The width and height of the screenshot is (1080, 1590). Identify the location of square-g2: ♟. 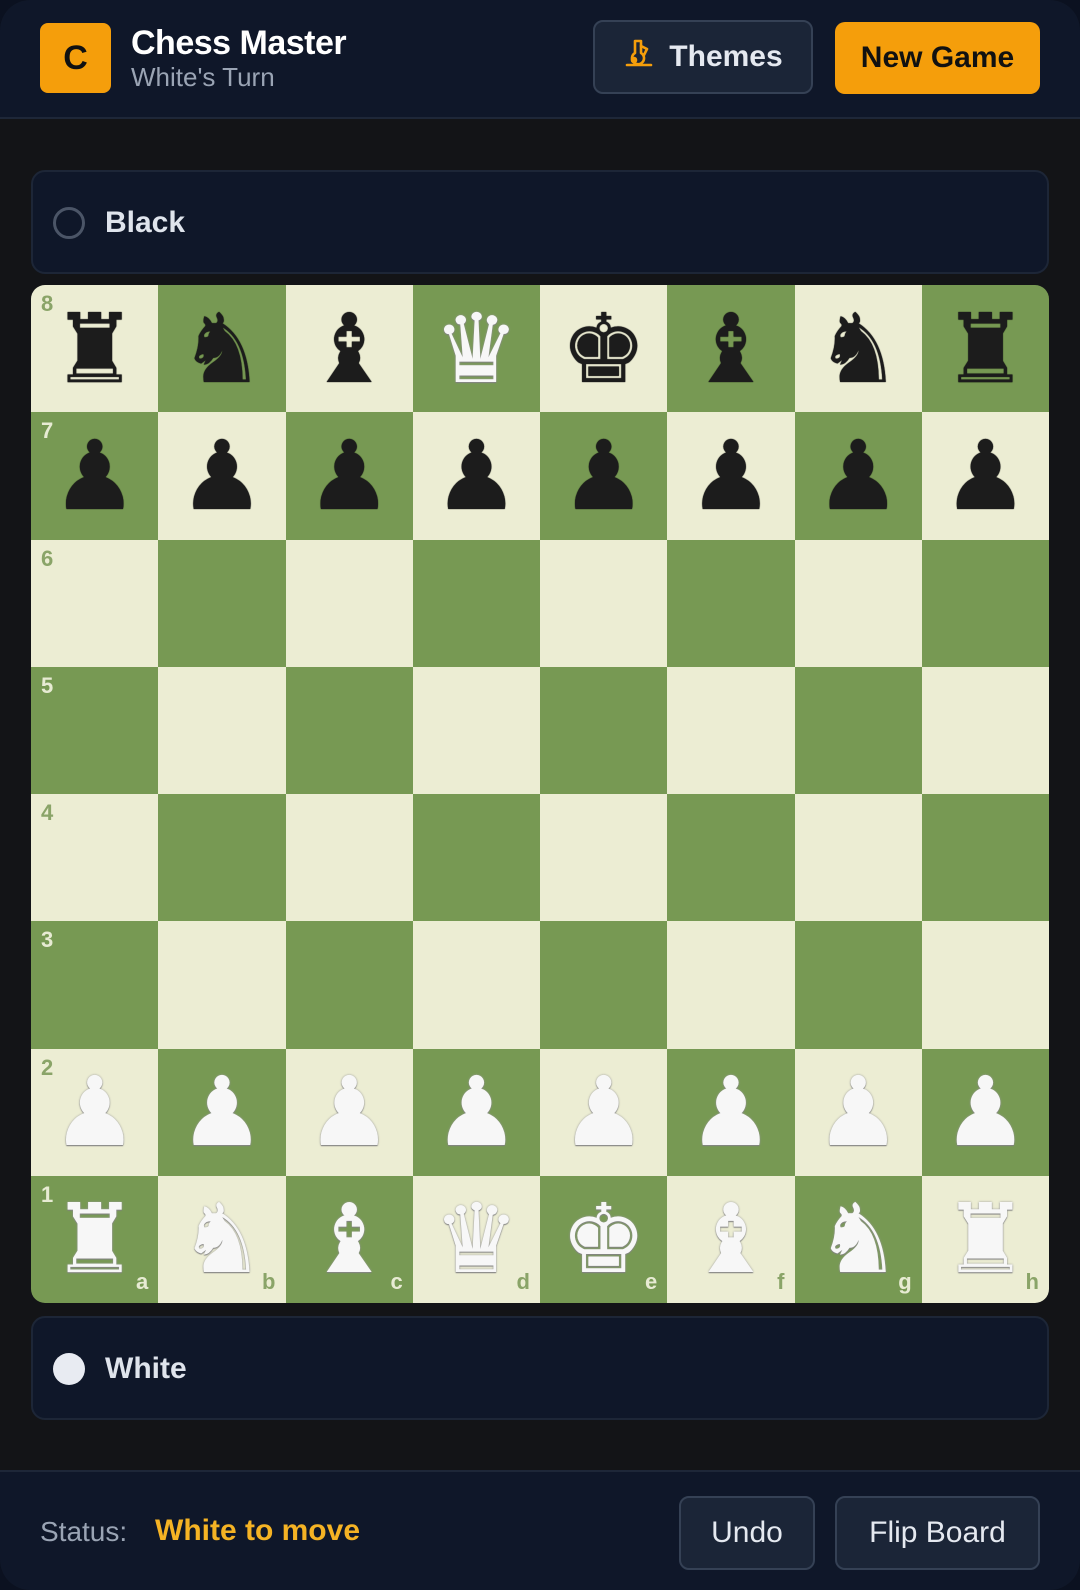
(858, 1112).